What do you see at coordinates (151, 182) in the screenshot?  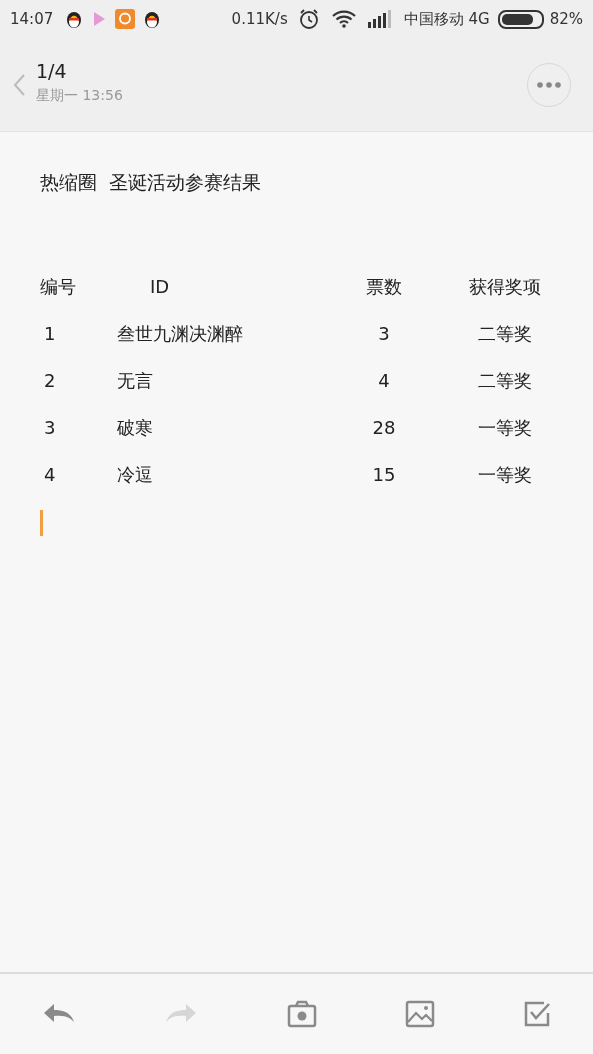 I see `note-title: 热缩圈 圣诞活动参赛结果` at bounding box center [151, 182].